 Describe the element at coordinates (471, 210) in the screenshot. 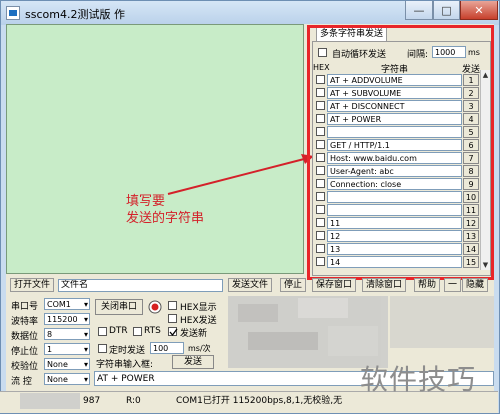

I see `row-send-button: 11` at that location.